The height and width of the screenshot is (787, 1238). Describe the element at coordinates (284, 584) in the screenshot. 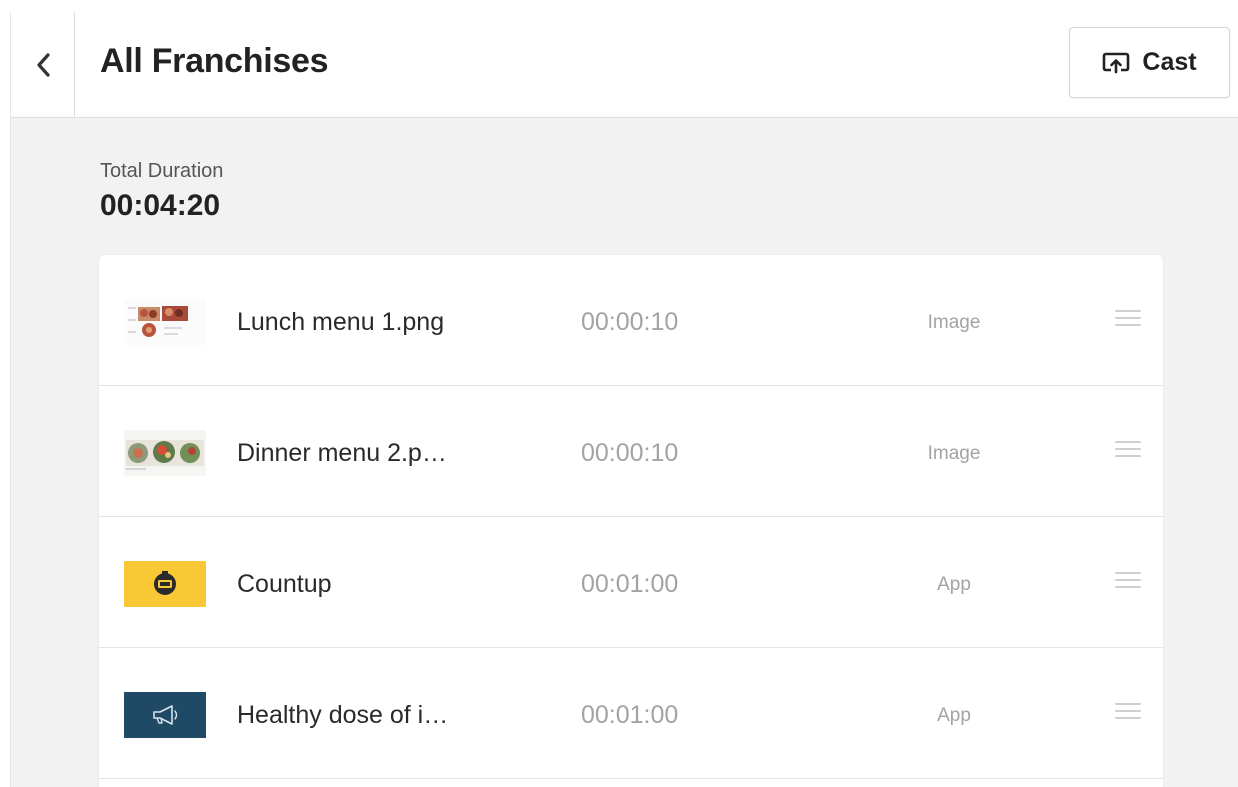

I see `item-name: Countup` at that location.